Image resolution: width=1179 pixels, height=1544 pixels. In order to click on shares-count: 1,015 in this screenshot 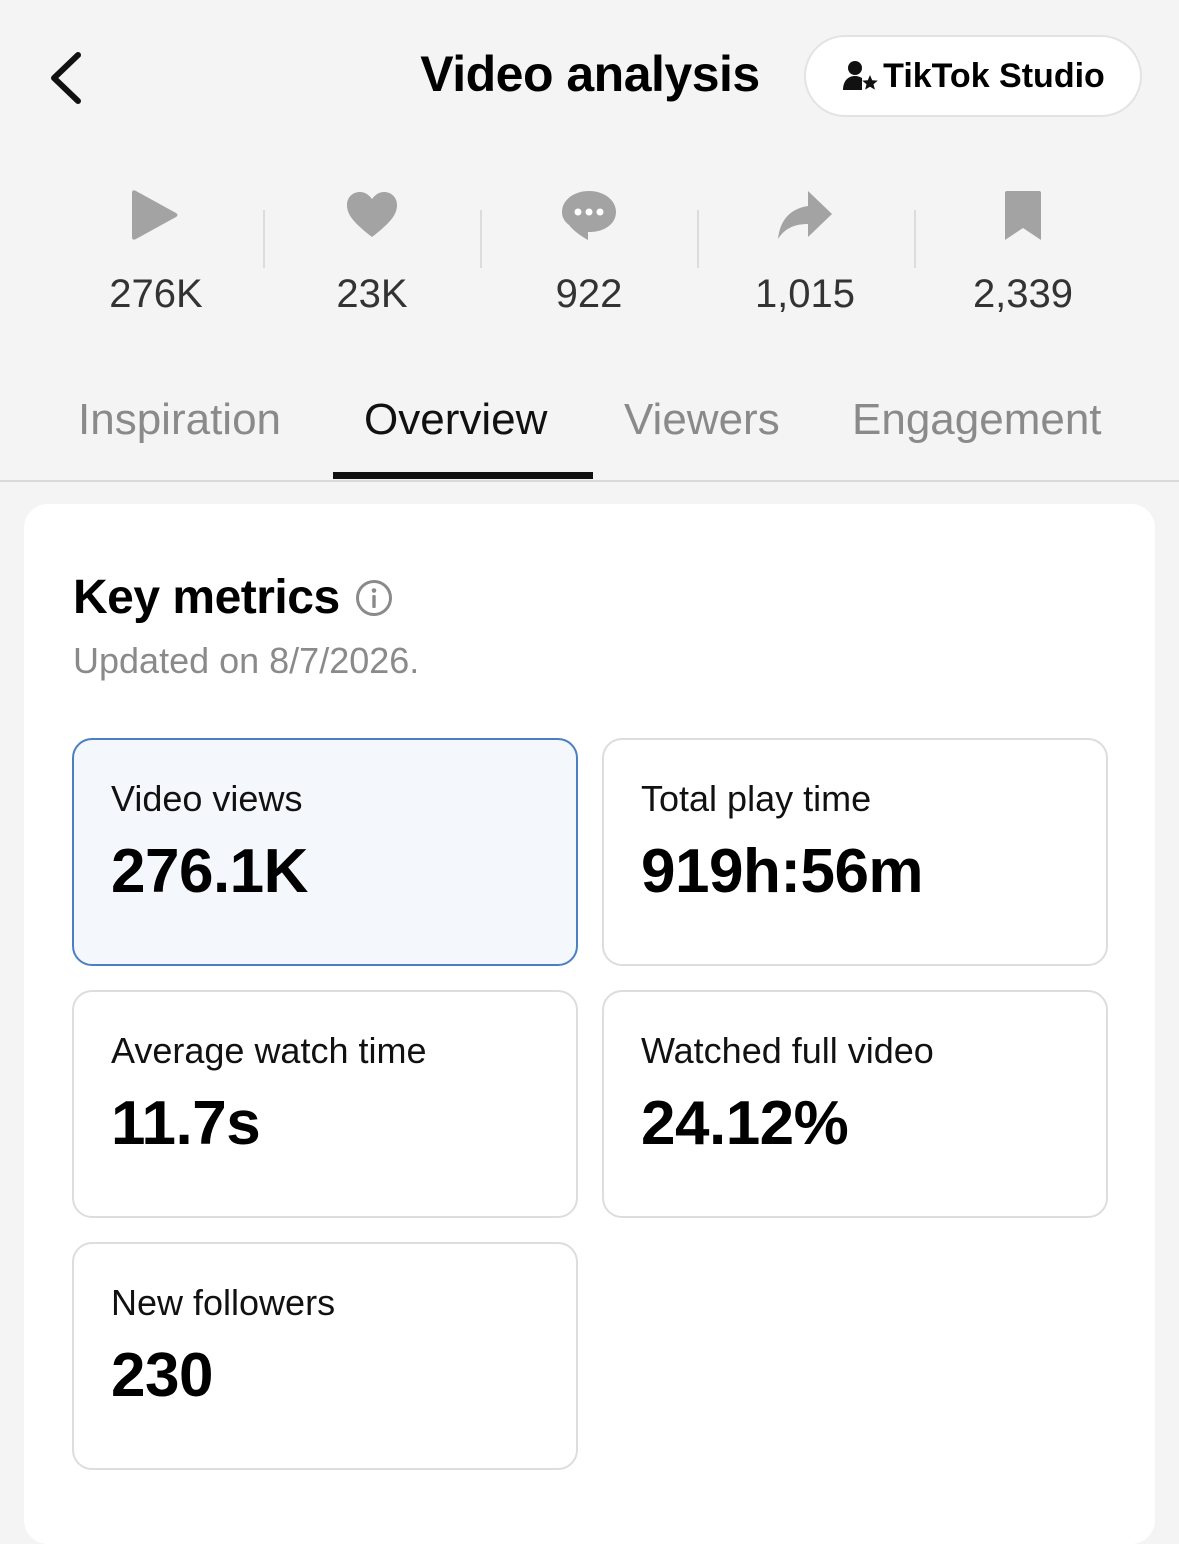, I will do `click(805, 294)`.